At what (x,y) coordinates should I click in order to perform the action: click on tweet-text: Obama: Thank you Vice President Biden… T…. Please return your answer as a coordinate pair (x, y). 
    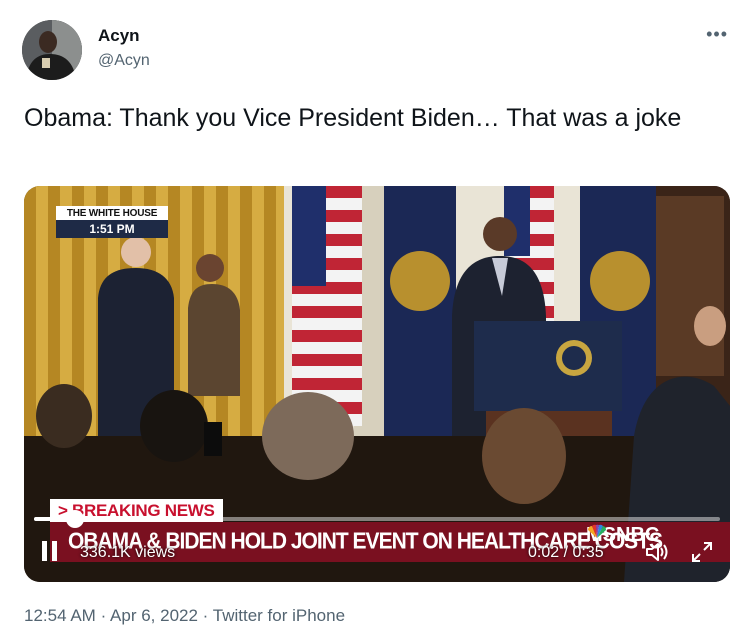
    Looking at the image, I should click on (353, 118).